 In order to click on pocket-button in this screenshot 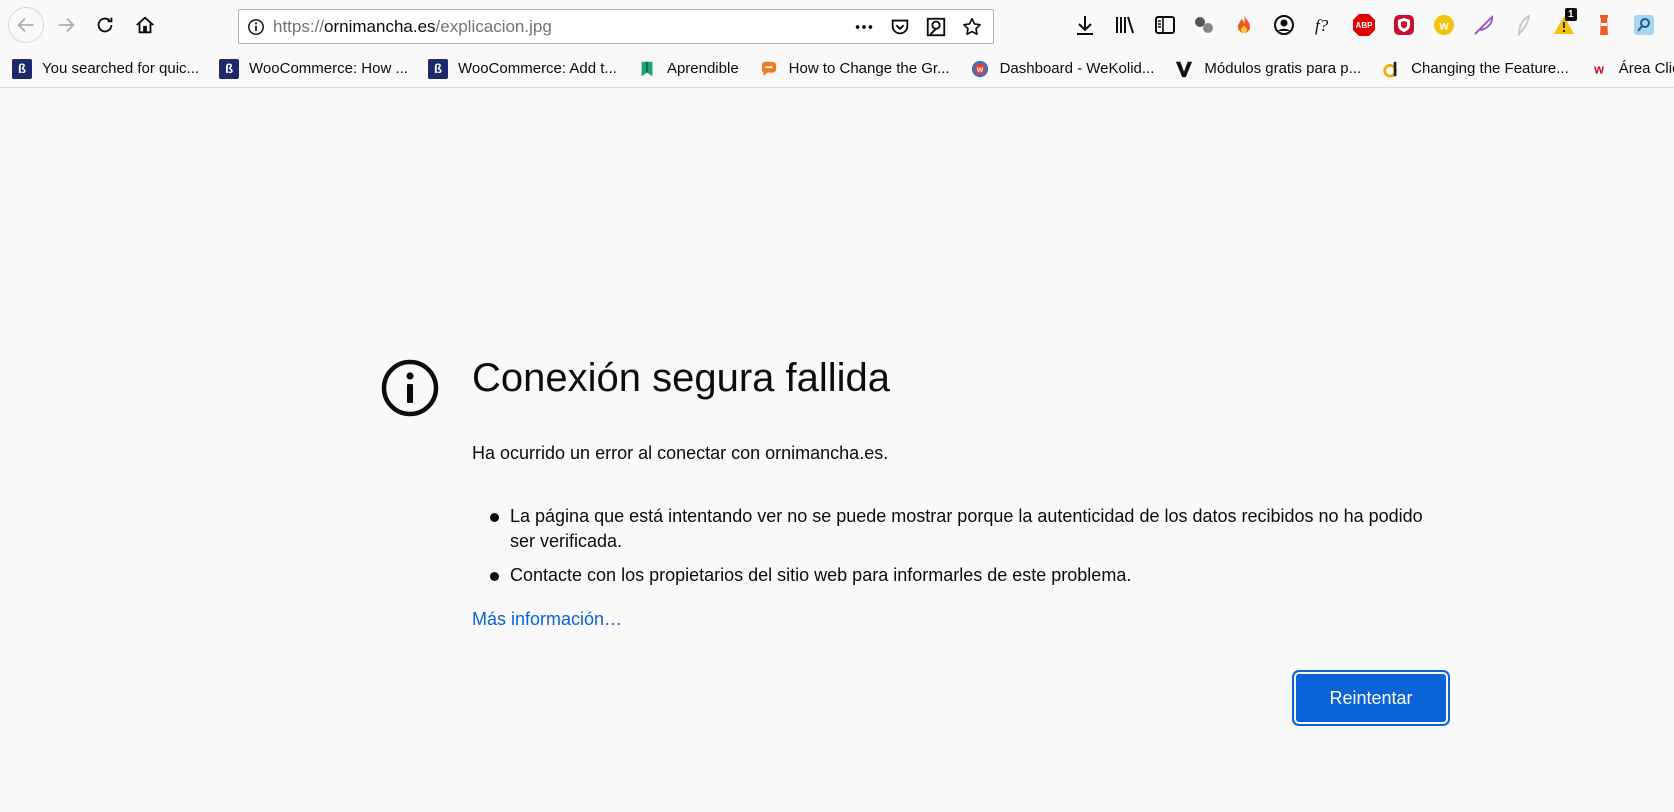, I will do `click(900, 27)`.